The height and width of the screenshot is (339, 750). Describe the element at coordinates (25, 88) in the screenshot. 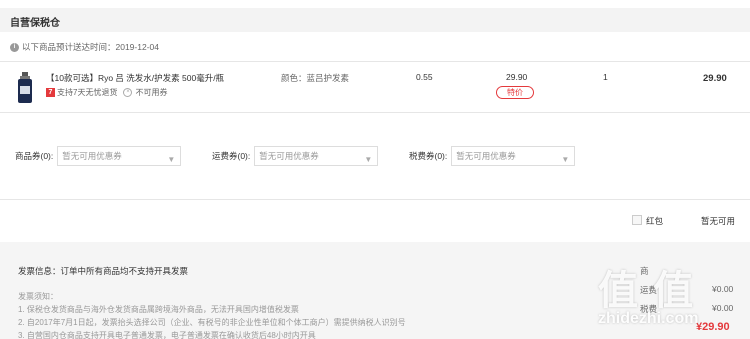

I see `shampoo-bottle-icon` at that location.